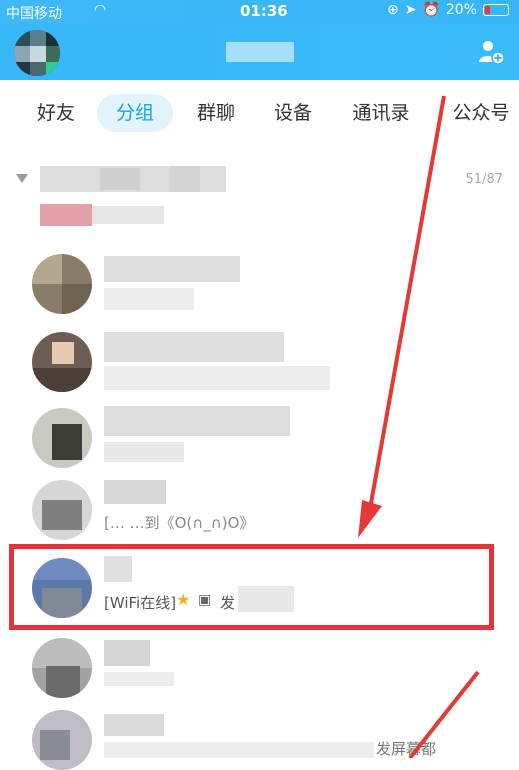 Image resolution: width=519 pixels, height=770 pixels. What do you see at coordinates (484, 179) in the screenshot?
I see `group-online-count: 51/87` at bounding box center [484, 179].